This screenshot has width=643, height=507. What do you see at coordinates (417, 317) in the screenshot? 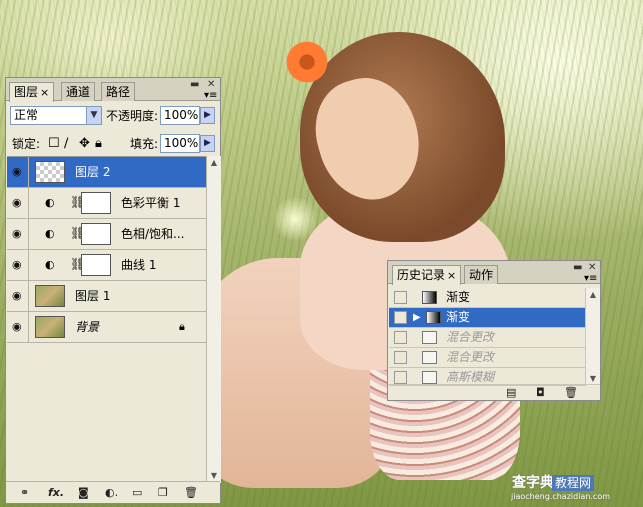
I see `history-state-pointer-icon: ▶` at bounding box center [417, 317].